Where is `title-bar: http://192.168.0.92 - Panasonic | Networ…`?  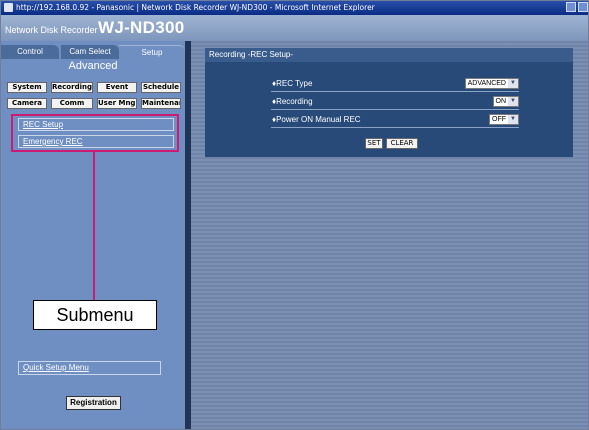
title-bar: http://192.168.0.92 - Panasonic | Networ… is located at coordinates (294, 8).